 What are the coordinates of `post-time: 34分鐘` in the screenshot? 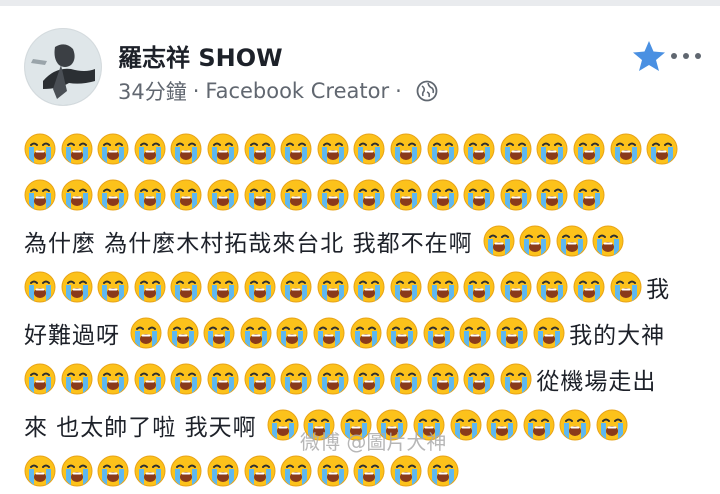 It's located at (152, 91).